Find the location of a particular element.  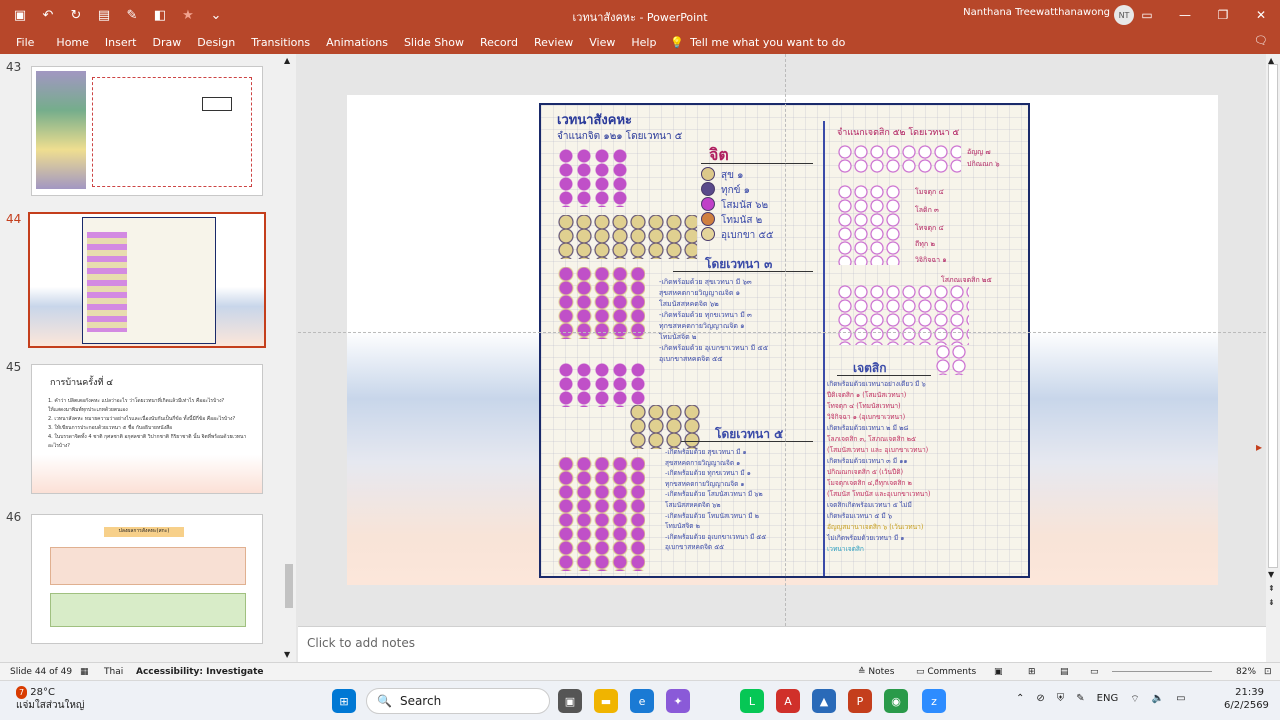

redo-icon: ↻ is located at coordinates (76, 15).